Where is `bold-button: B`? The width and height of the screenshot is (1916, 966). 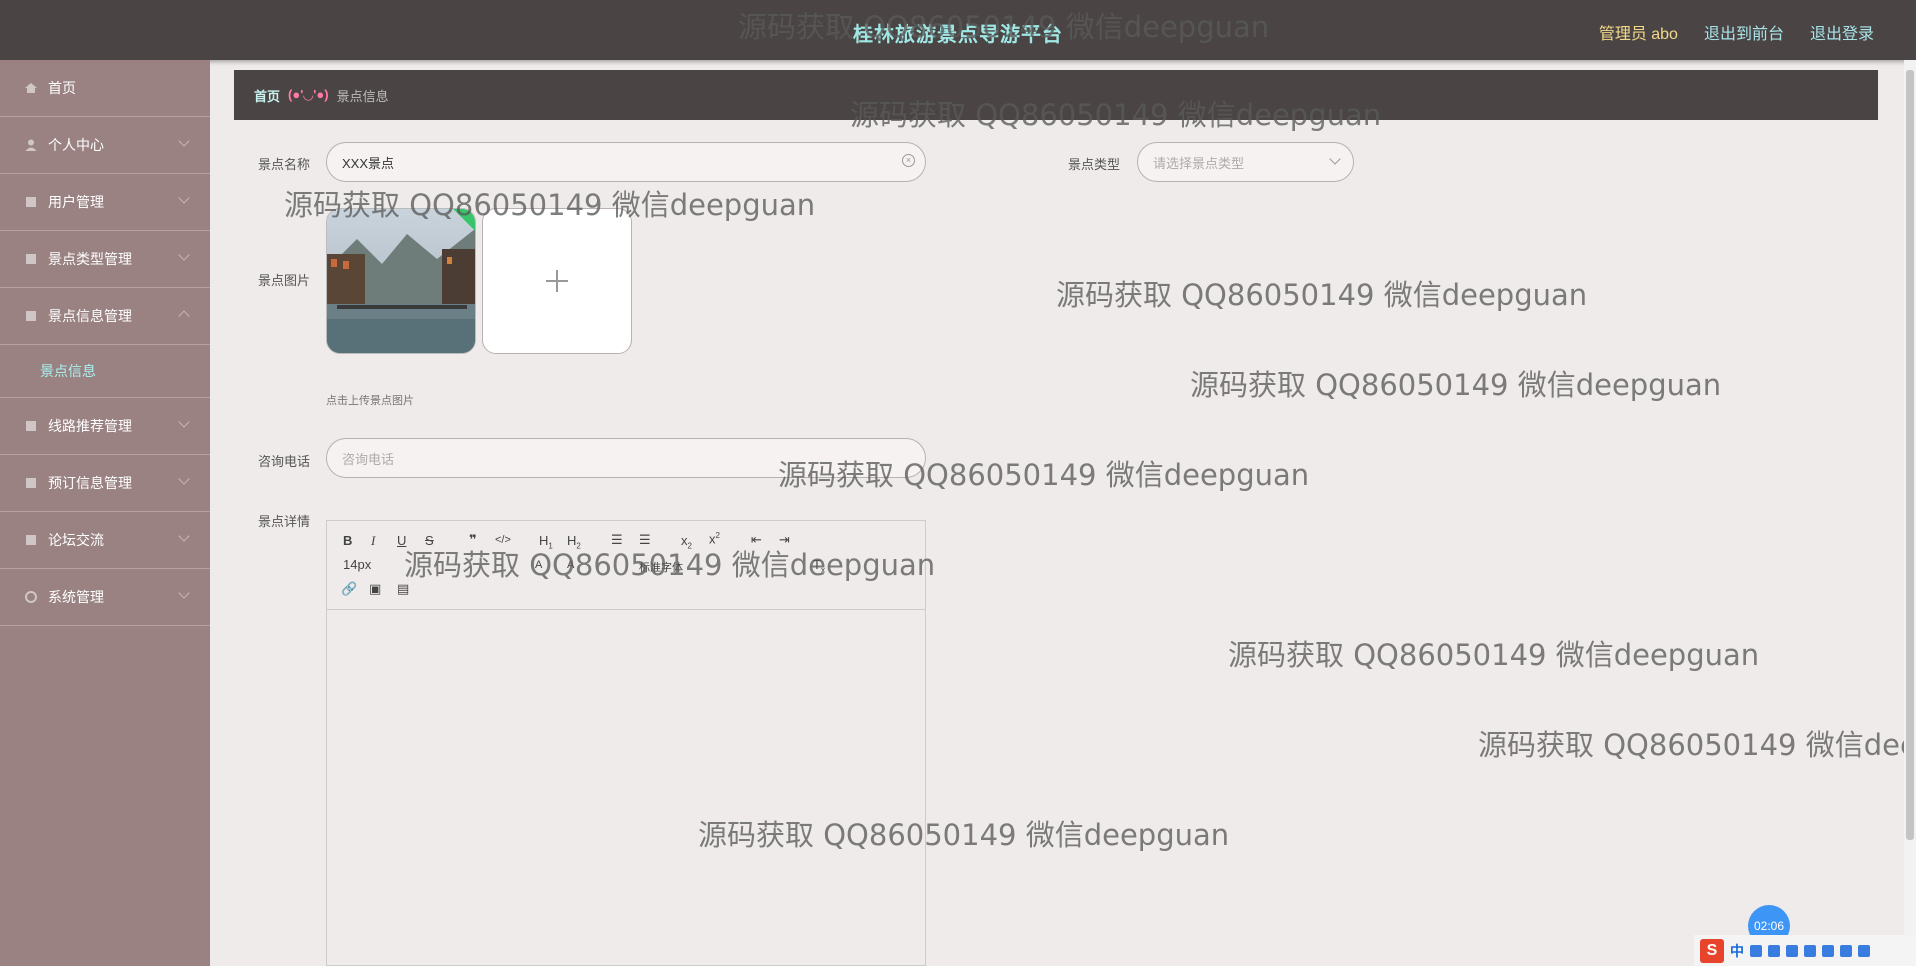
bold-button: B is located at coordinates (347, 540).